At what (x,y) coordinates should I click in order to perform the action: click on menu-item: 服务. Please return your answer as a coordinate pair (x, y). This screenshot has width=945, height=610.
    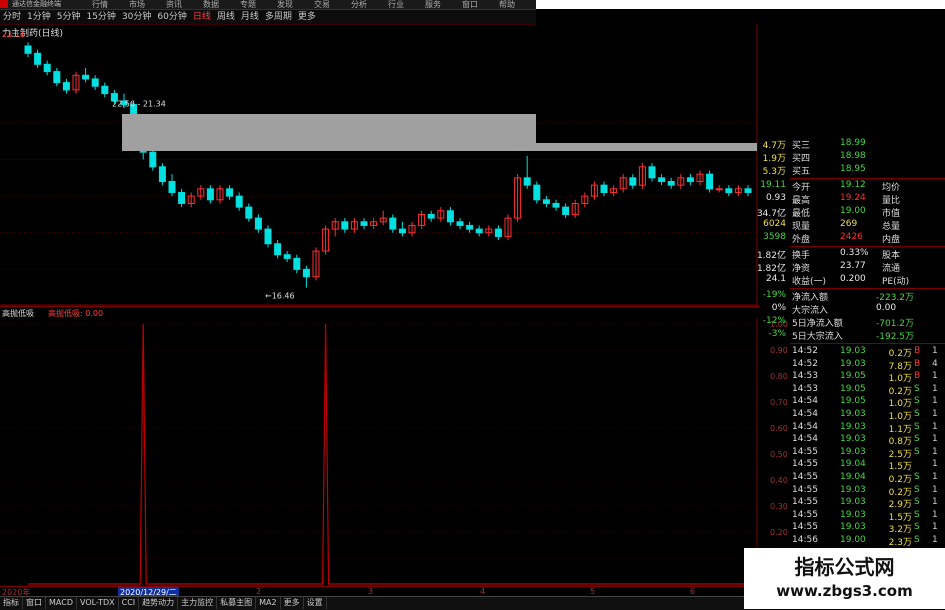
    Looking at the image, I should click on (433, 4).